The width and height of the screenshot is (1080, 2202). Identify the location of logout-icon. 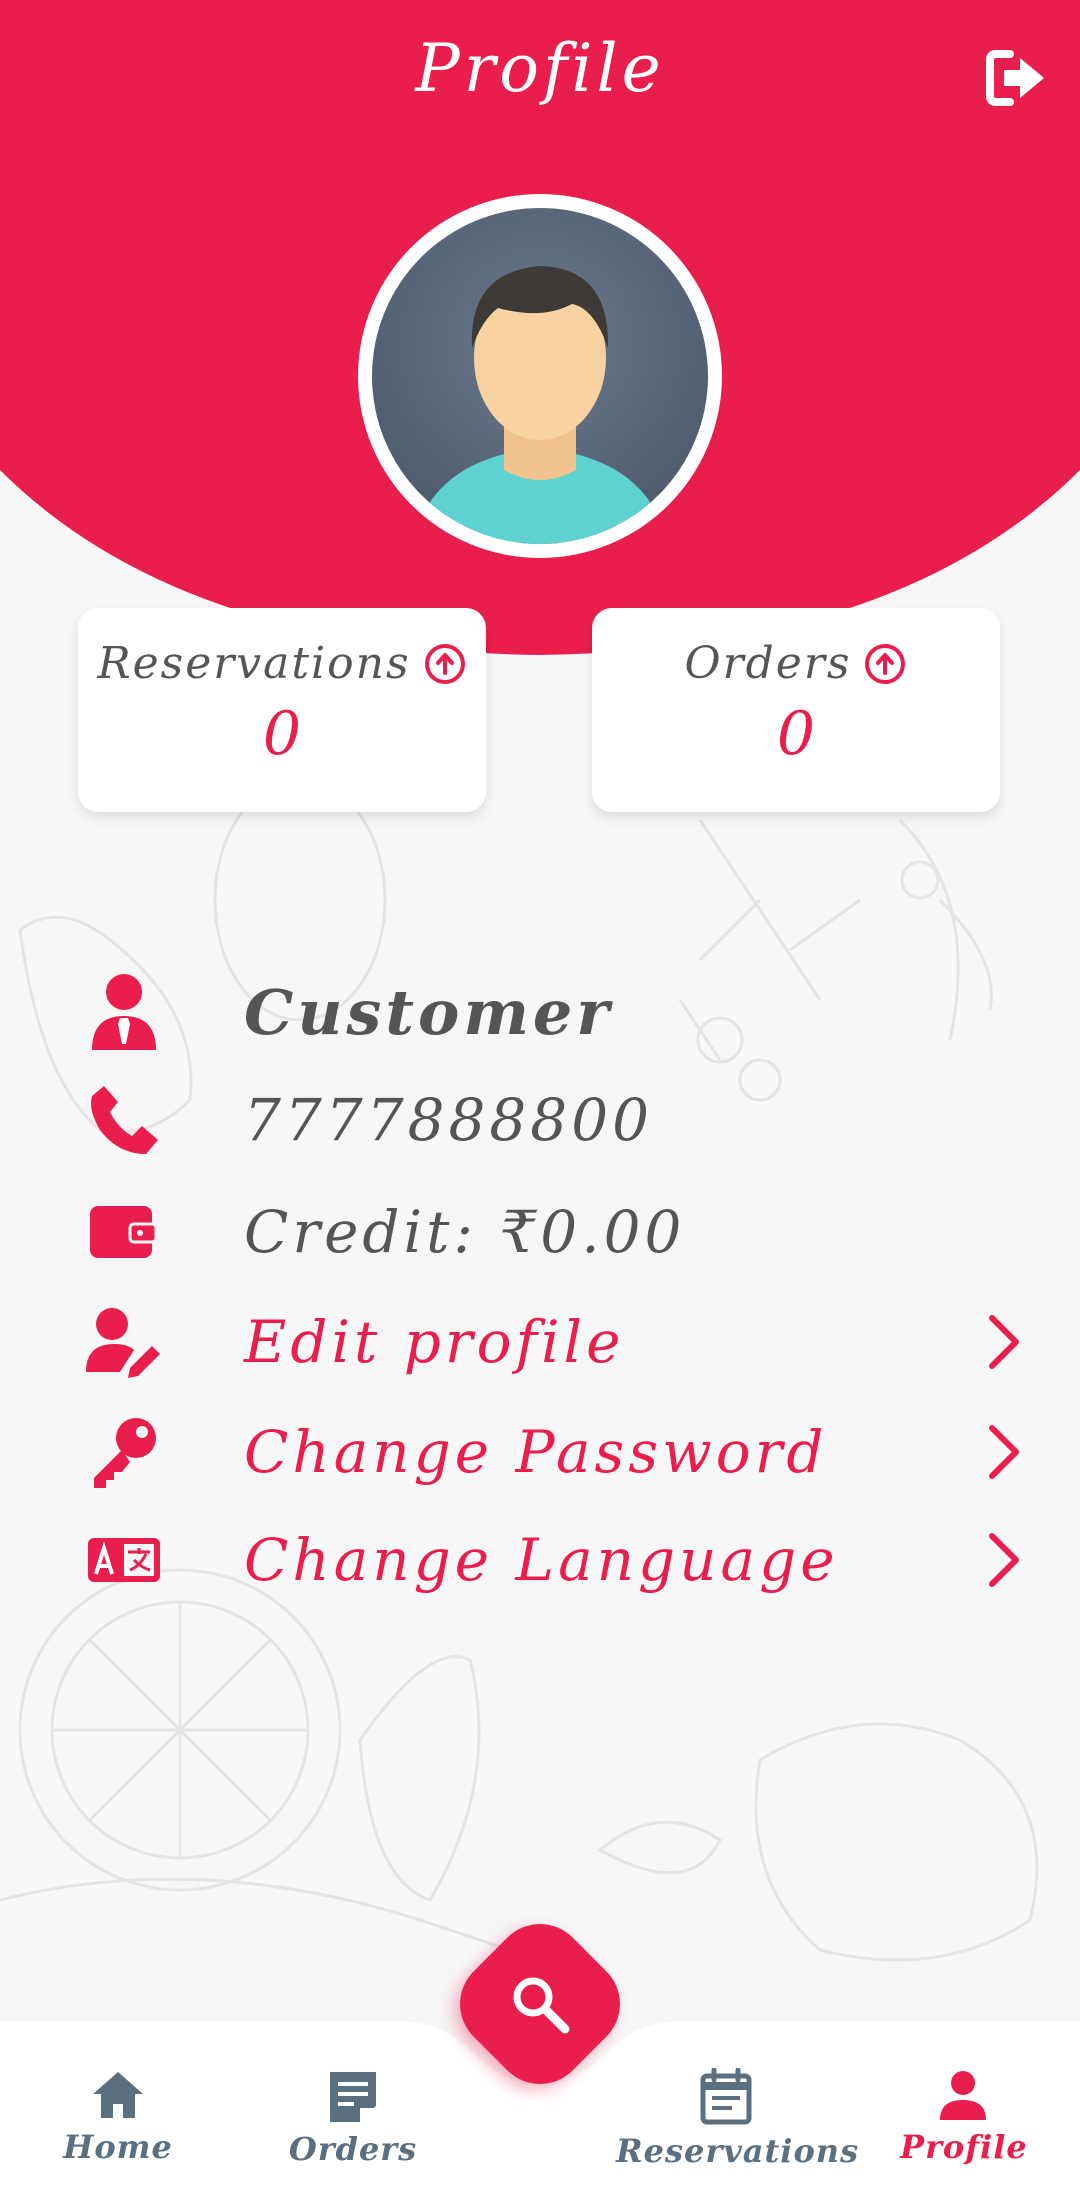
(1016, 78).